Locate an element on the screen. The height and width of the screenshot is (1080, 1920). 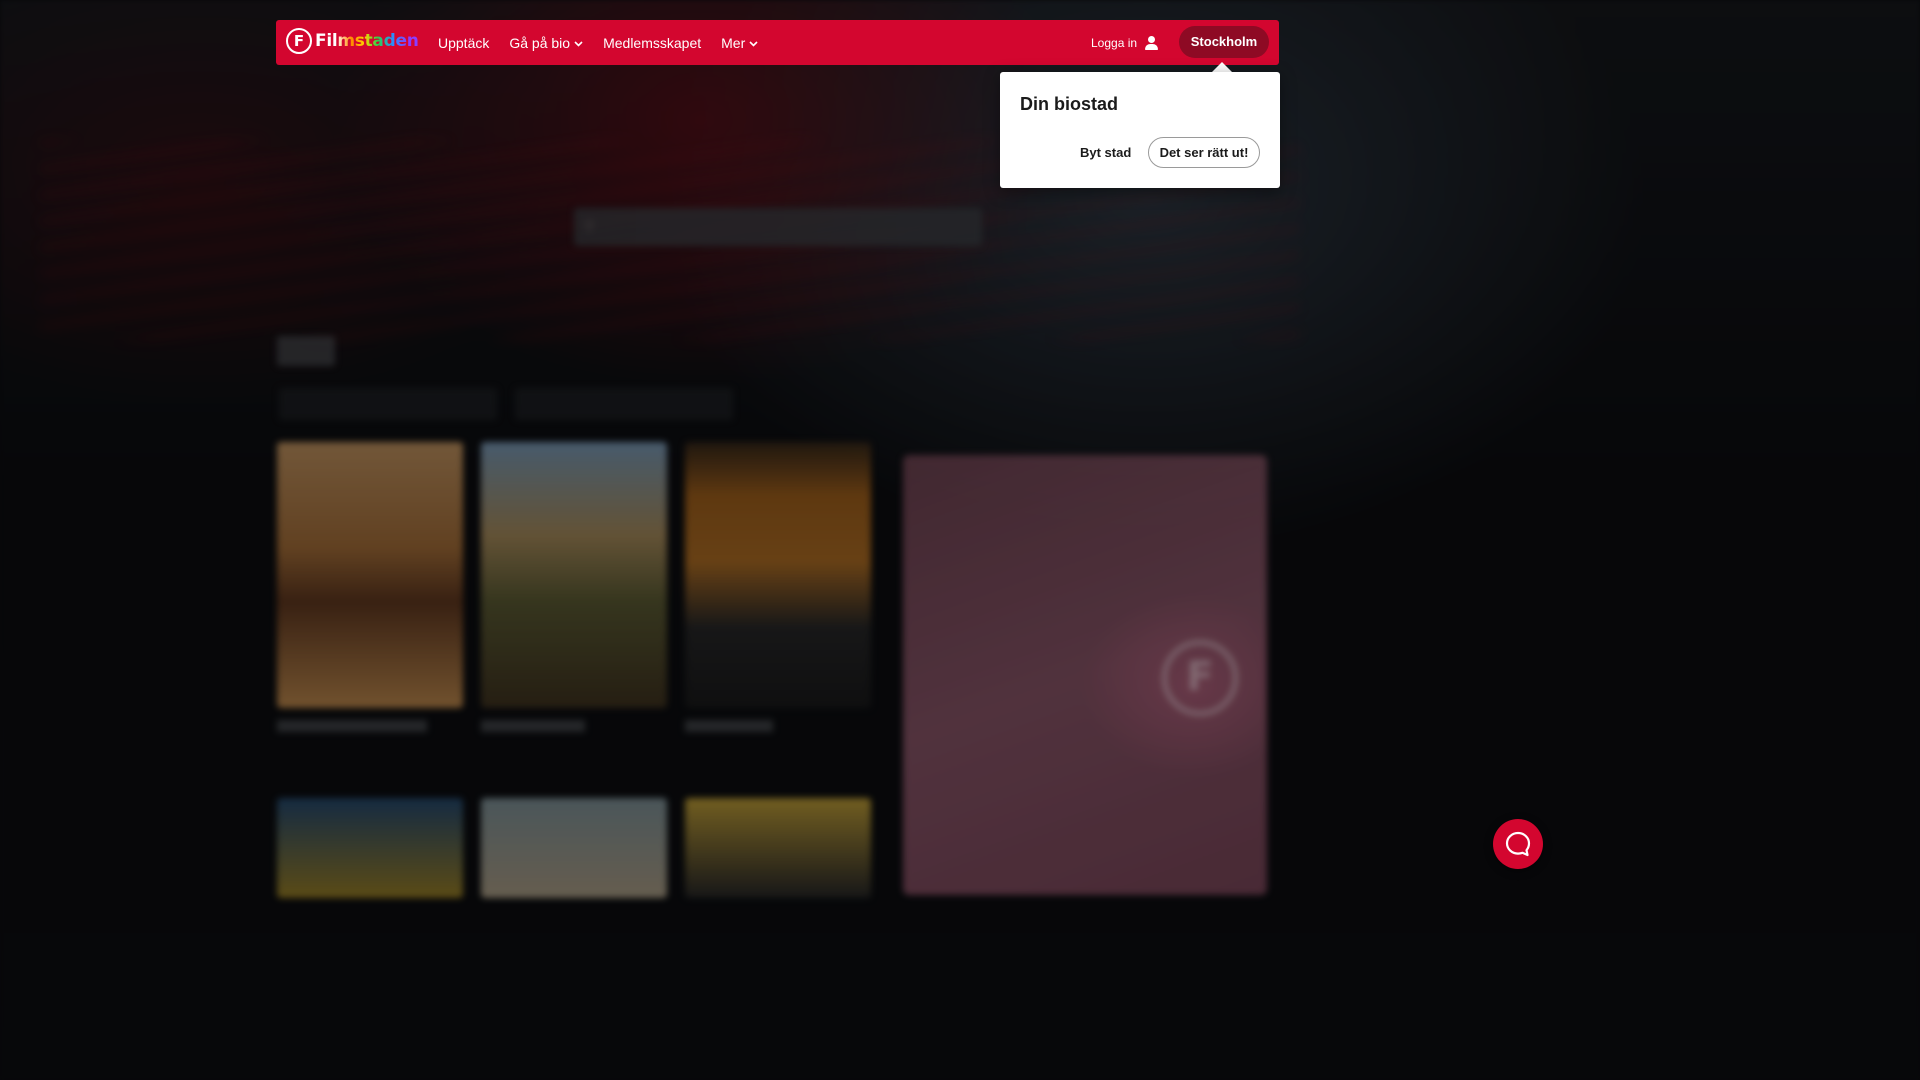
nav-item-label: Gå på bio is located at coordinates (540, 42).